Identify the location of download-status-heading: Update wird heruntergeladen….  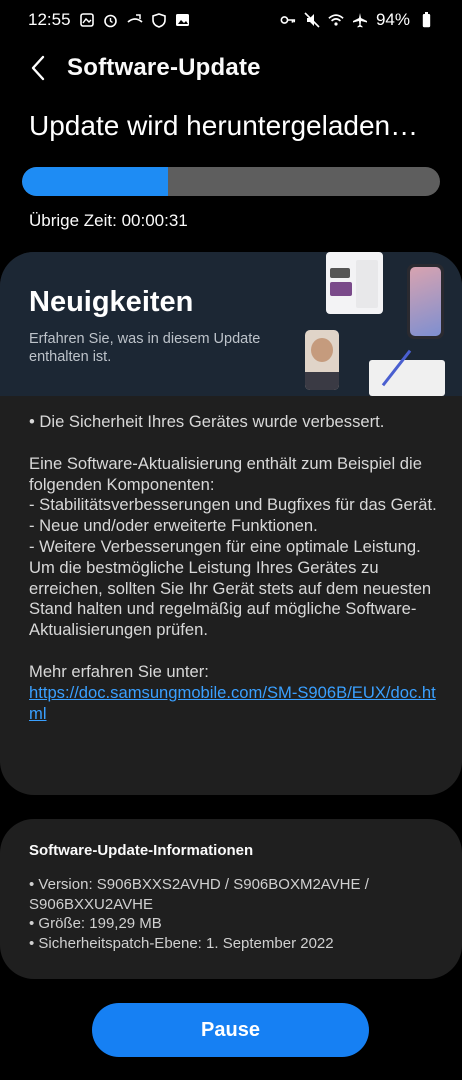
(224, 125).